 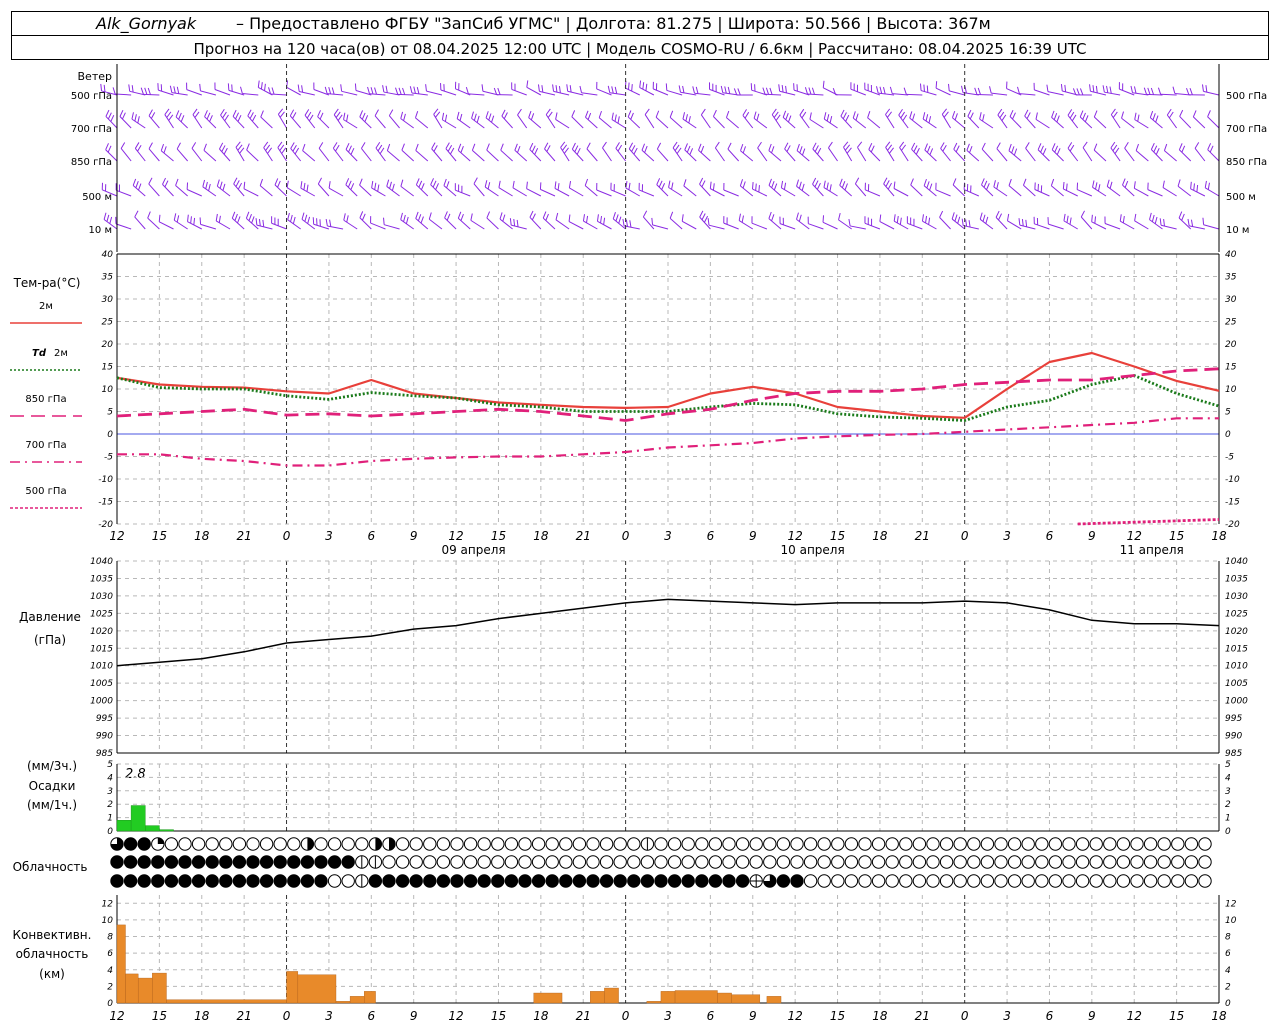 I want to click on conv-bar, so click(x=292, y=987).